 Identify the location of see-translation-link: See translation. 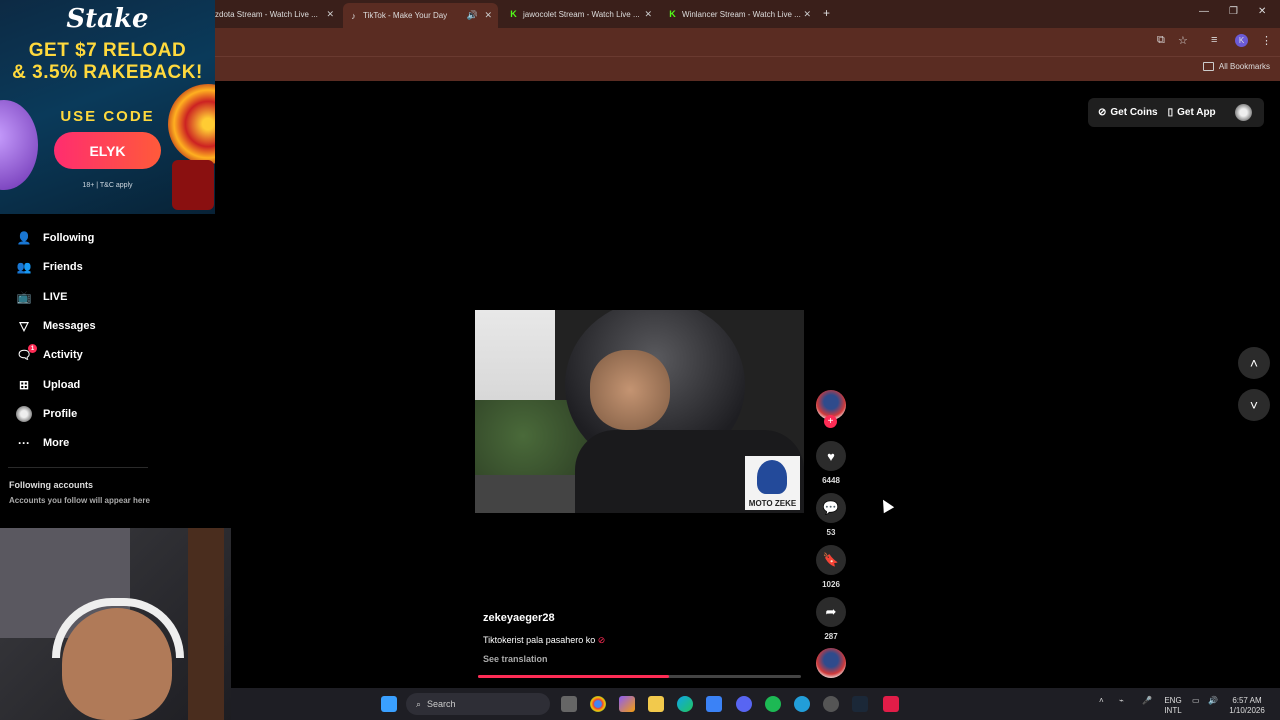
(515, 659).